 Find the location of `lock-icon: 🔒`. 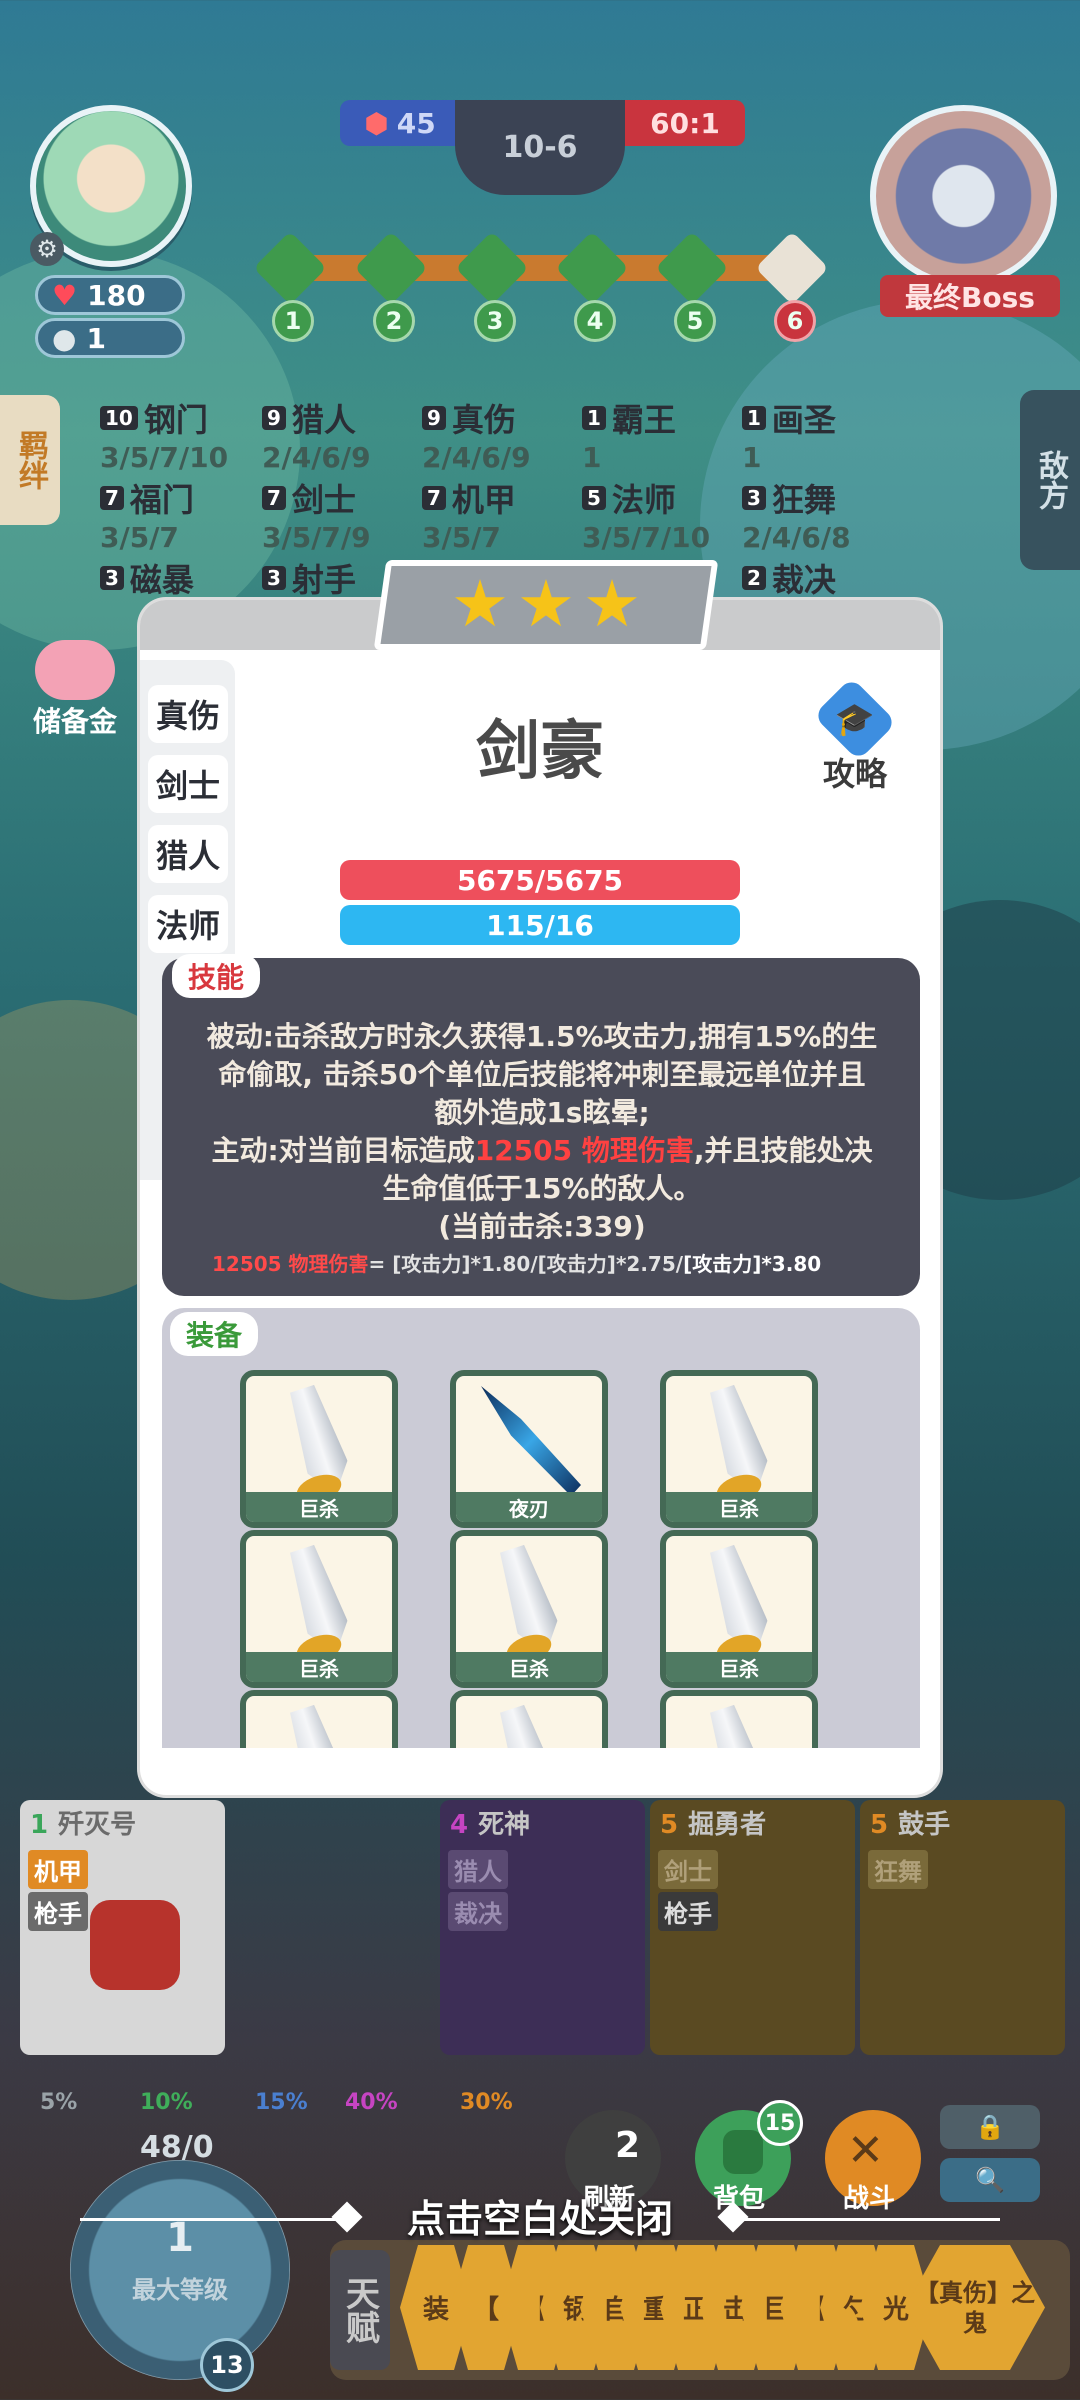

lock-icon: 🔒 is located at coordinates (990, 2127).